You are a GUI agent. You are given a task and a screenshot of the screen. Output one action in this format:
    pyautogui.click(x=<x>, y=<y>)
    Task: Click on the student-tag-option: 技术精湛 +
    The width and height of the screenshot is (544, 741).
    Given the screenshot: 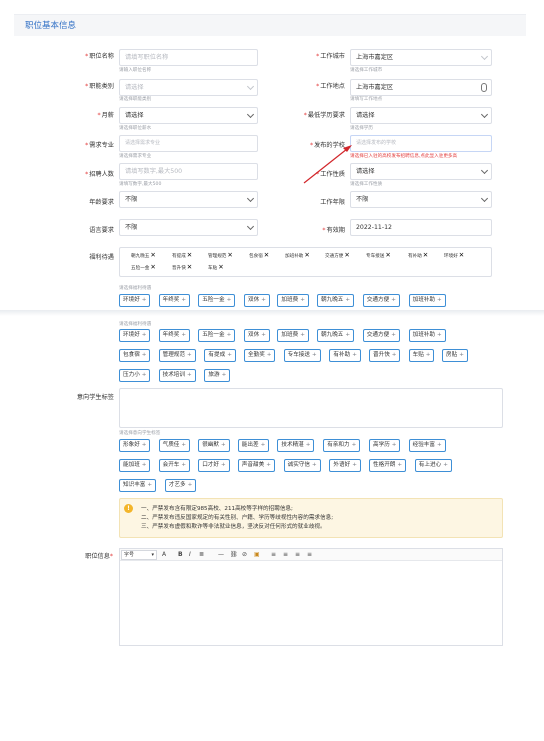 What is the action you would take?
    pyautogui.click(x=296, y=445)
    